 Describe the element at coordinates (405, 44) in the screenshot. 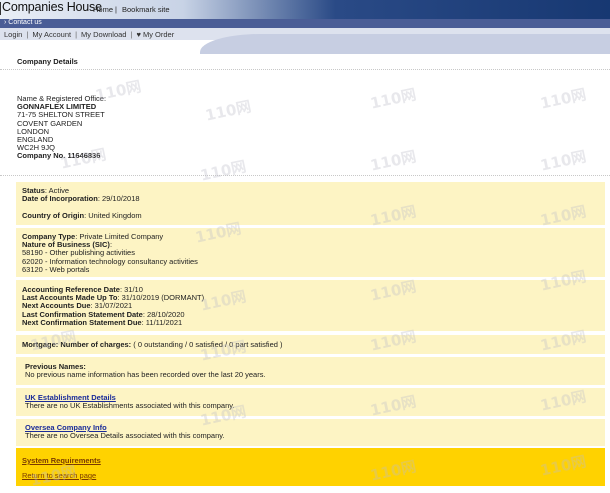

I see `header-swoosh-decoration` at that location.